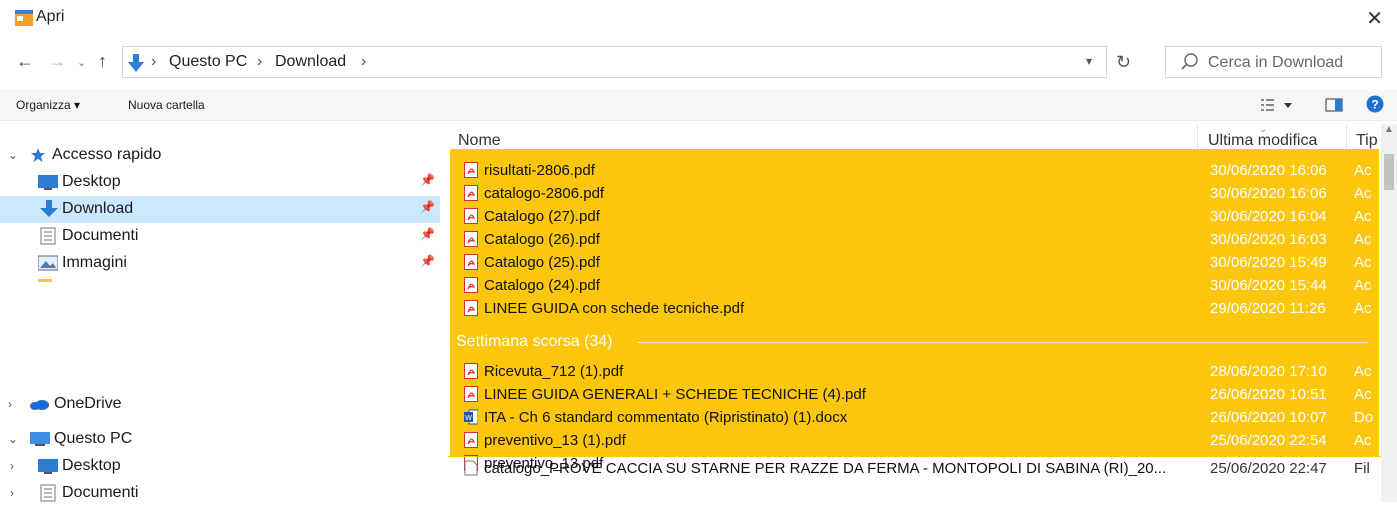 The height and width of the screenshot is (507, 1397). What do you see at coordinates (922, 440) in the screenshot?
I see `table-row: preventivo_13 (1).pdf 25/06/2020 22:54 Ac` at bounding box center [922, 440].